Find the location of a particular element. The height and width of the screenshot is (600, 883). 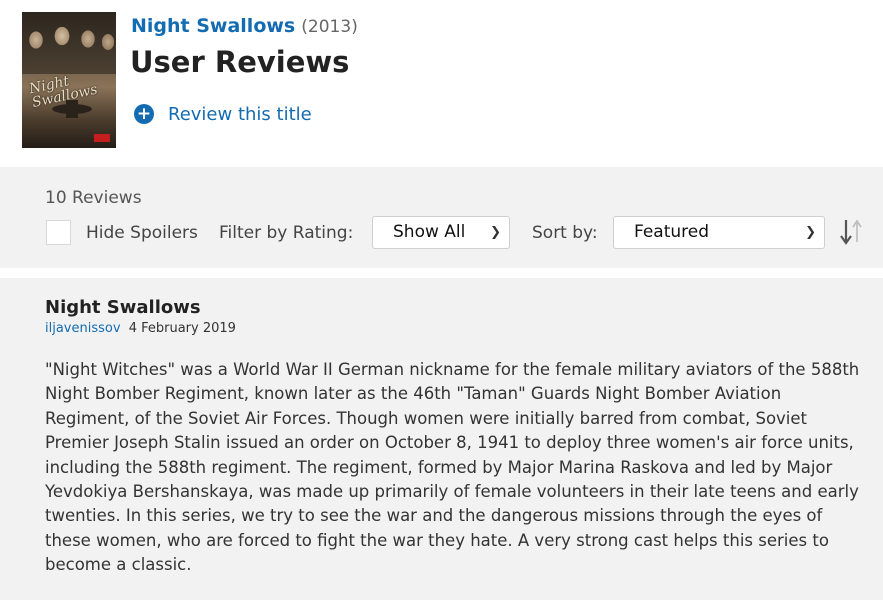

sort-by-label: Sort by: is located at coordinates (565, 233).